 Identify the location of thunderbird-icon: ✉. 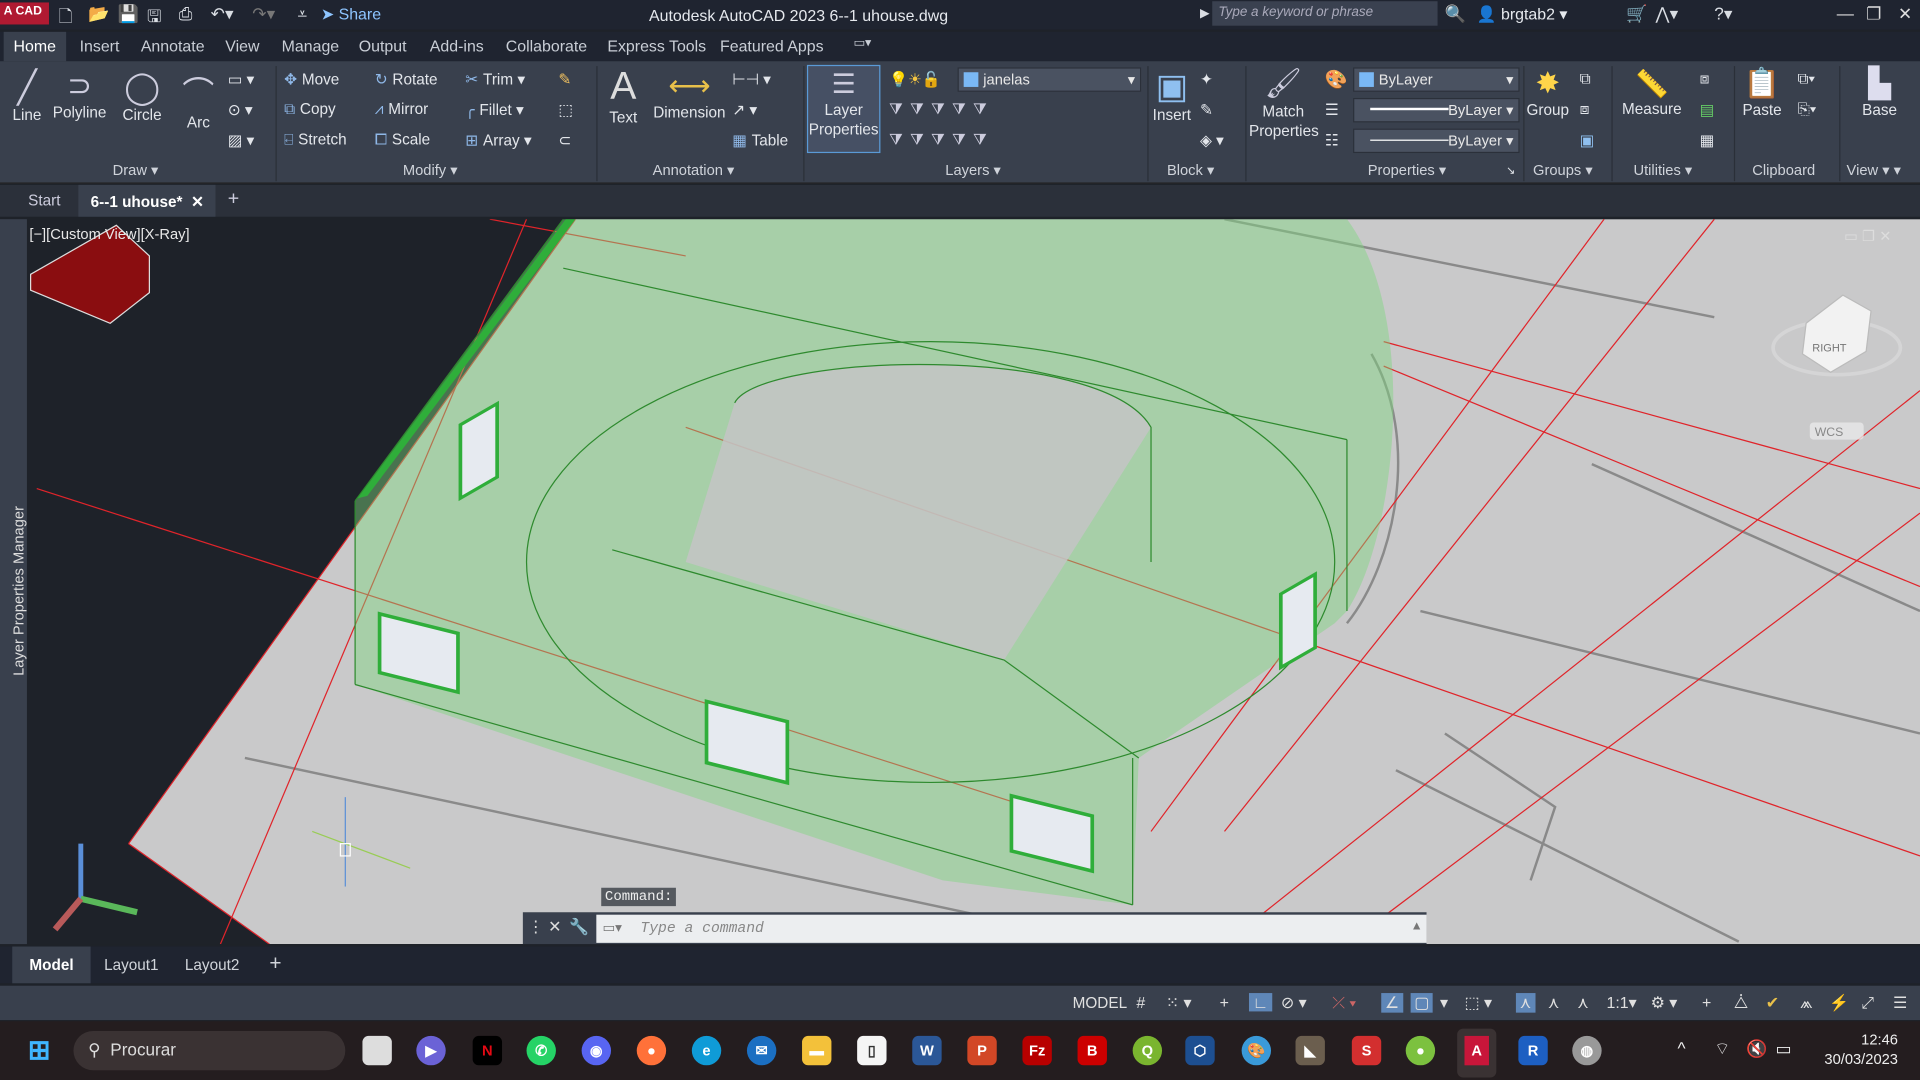
(761, 1050).